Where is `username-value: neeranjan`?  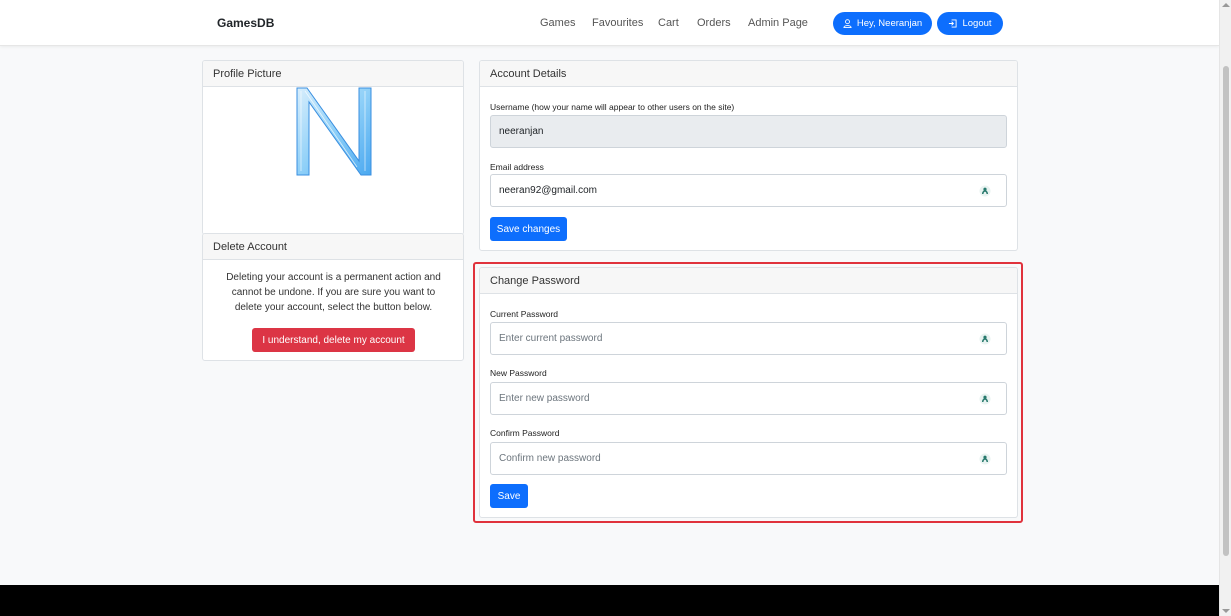
username-value: neeranjan is located at coordinates (521, 131).